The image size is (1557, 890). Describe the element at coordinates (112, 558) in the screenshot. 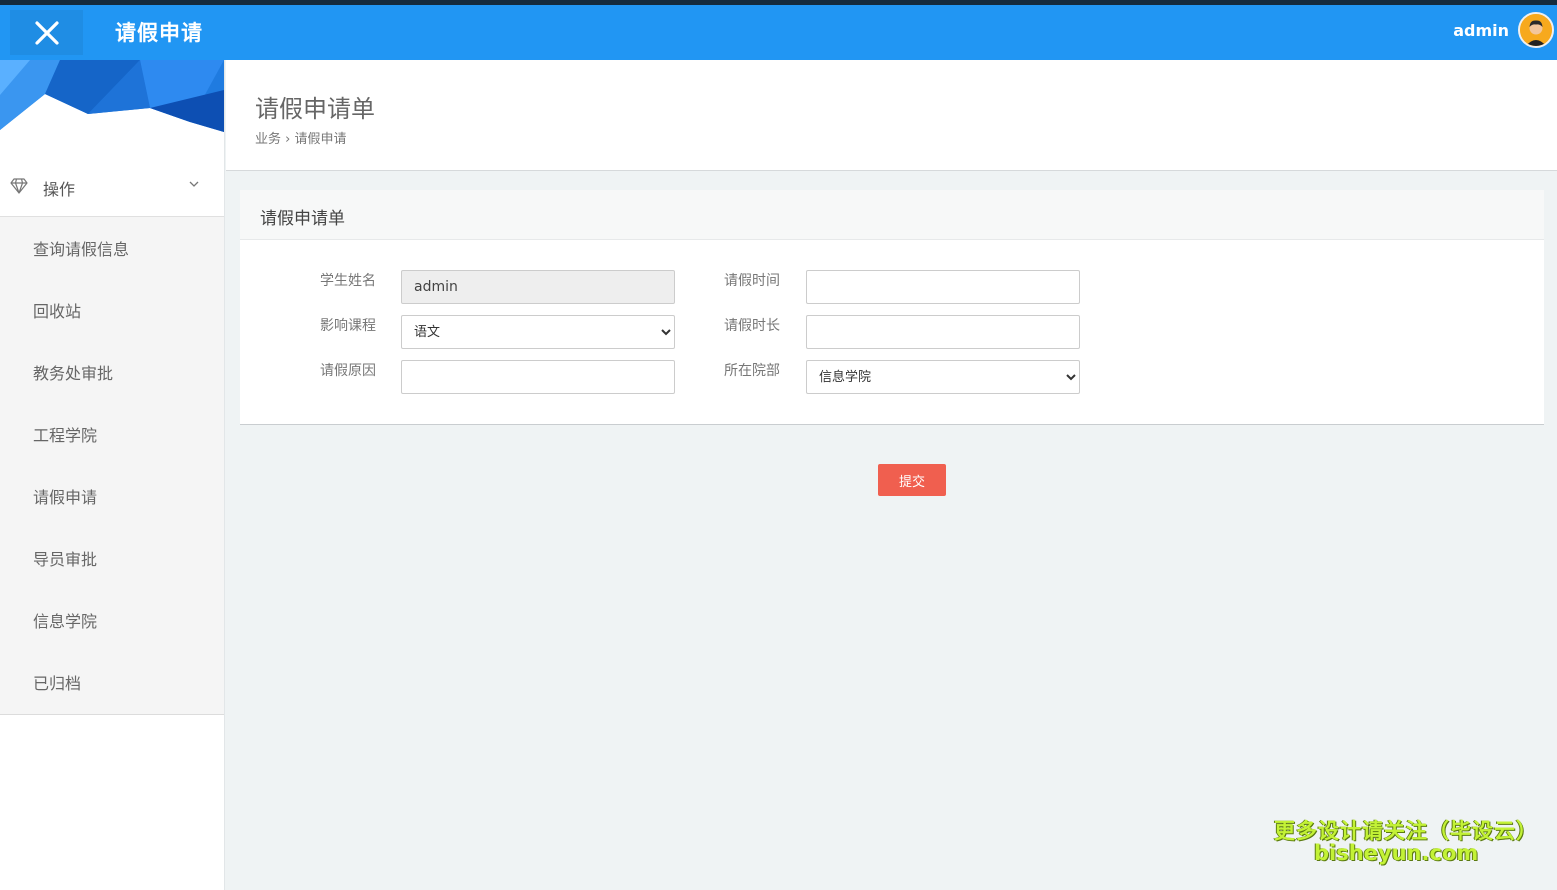

I see `sidebar-item-counselor-approval: 导员审批` at that location.